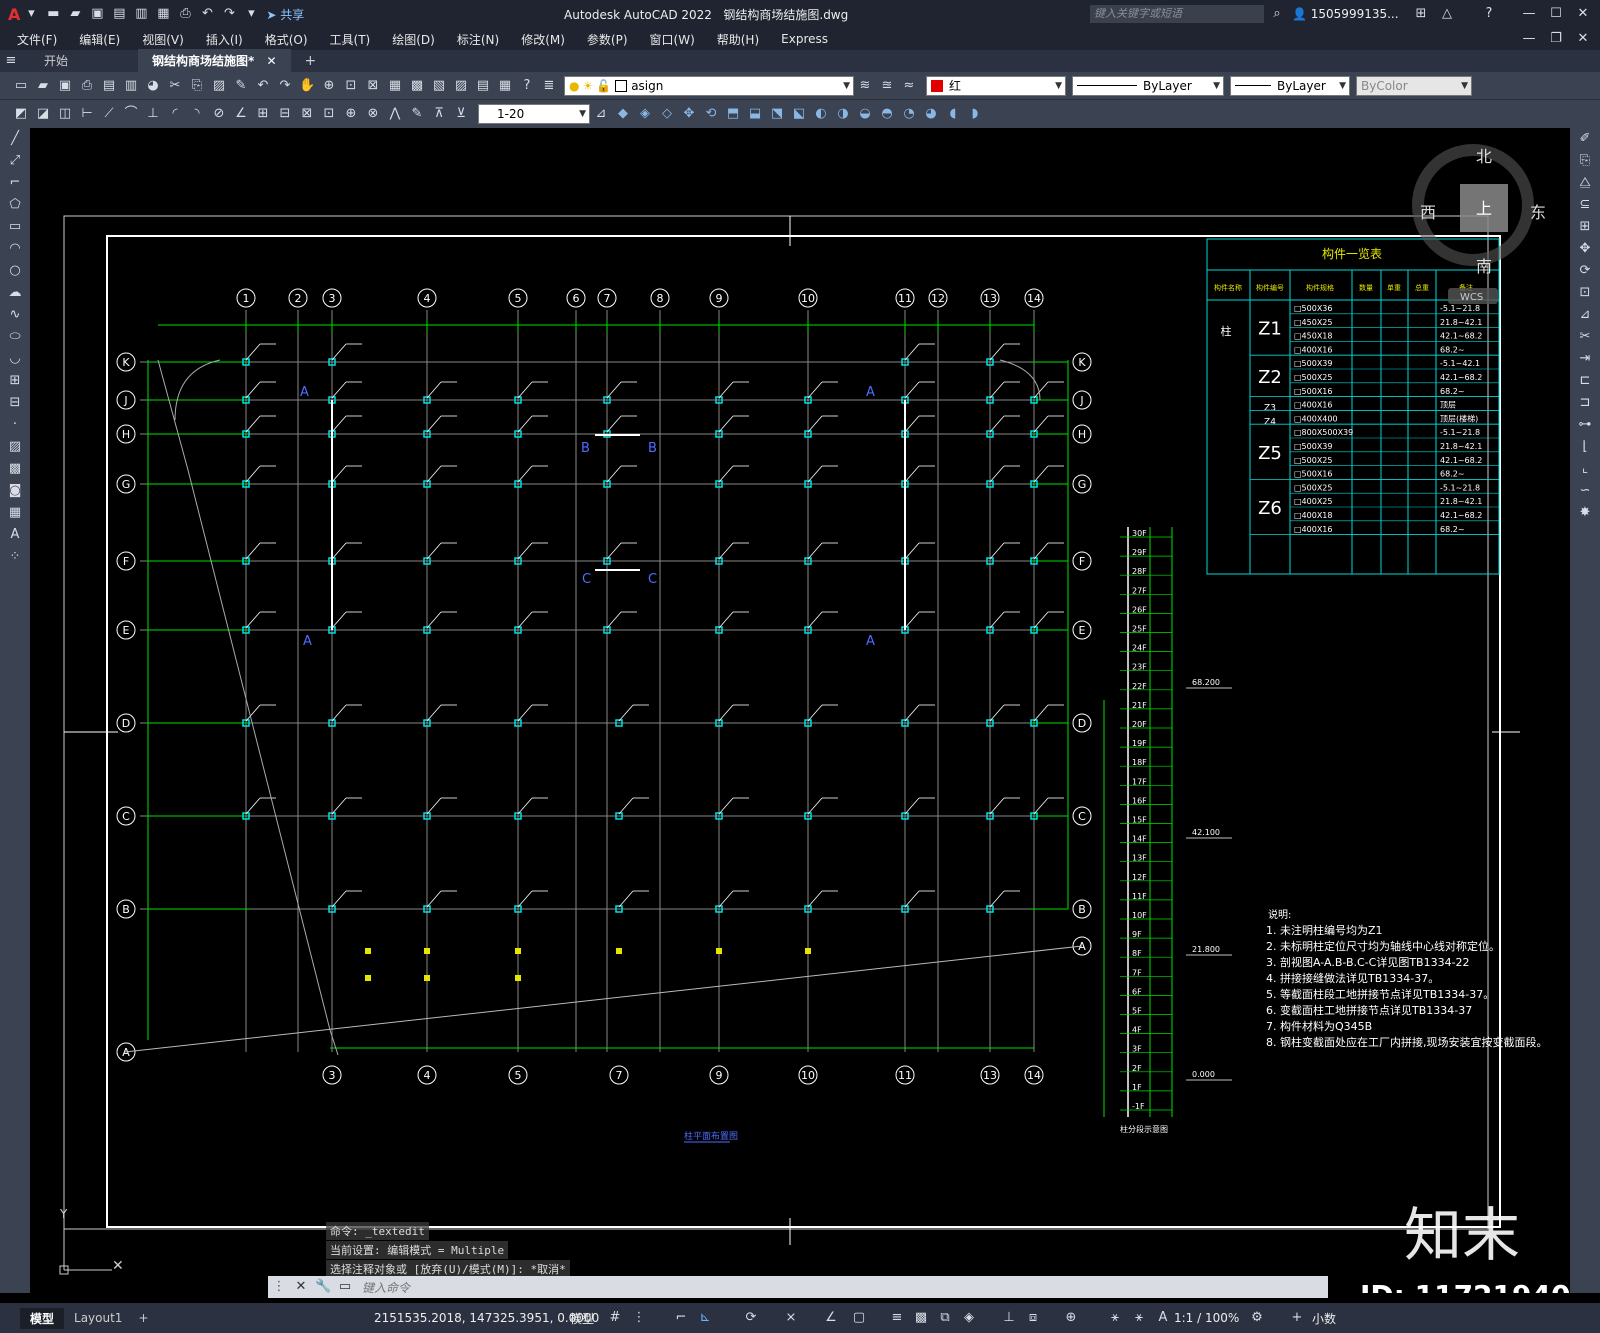 This screenshot has height=1333, width=1600. Describe the element at coordinates (329, 86) in the screenshot. I see `zoom-realtime-icon: ⊕` at that location.